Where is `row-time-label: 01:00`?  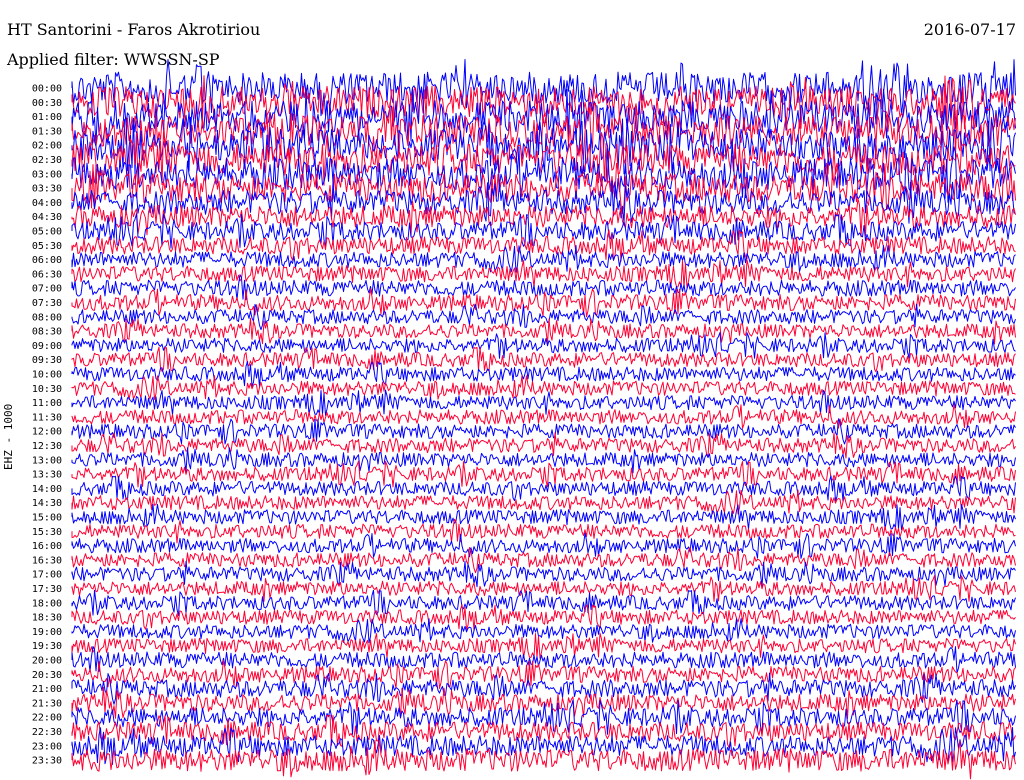
row-time-label: 01:00 is located at coordinates (47, 117).